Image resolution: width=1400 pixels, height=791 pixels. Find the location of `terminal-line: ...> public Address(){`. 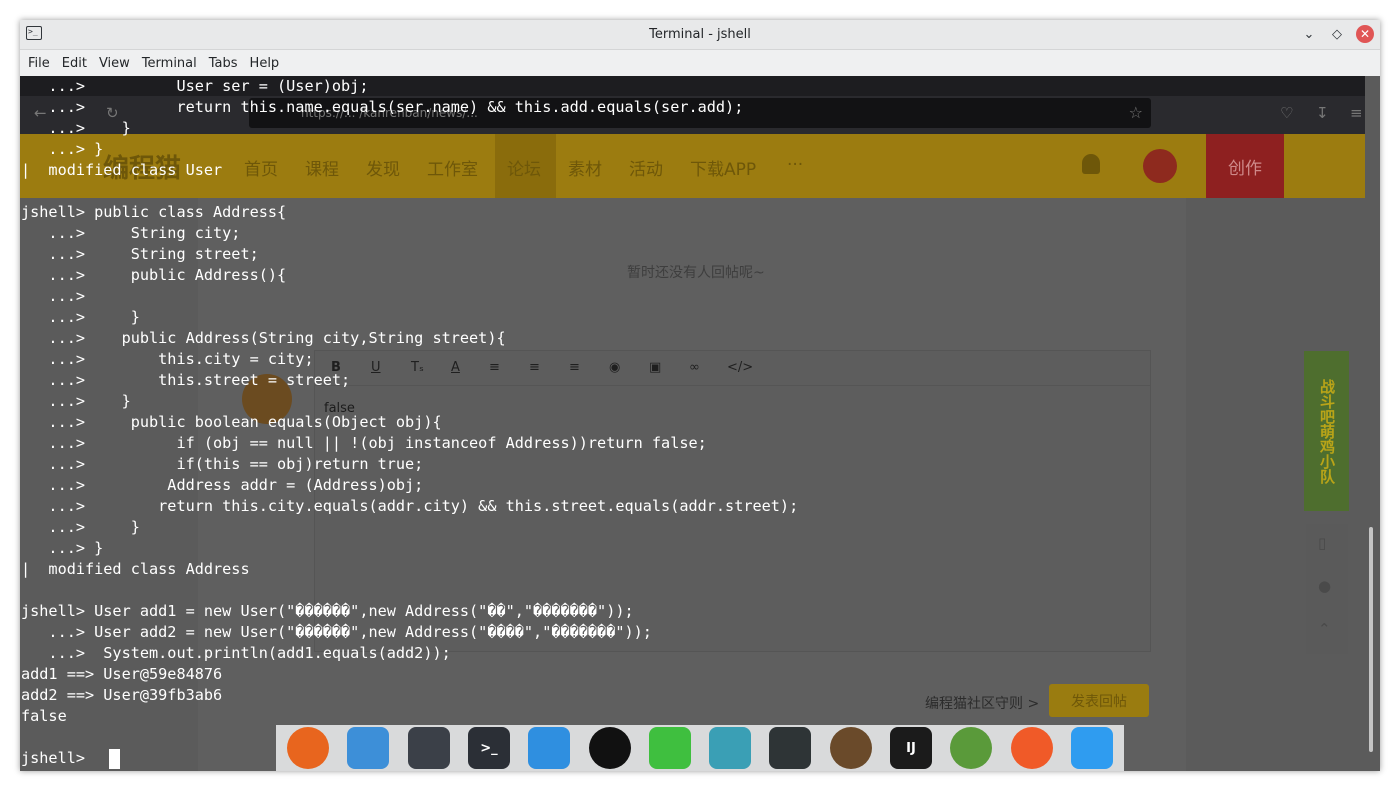

terminal-line: ...> public Address(){ is located at coordinates (154, 275).